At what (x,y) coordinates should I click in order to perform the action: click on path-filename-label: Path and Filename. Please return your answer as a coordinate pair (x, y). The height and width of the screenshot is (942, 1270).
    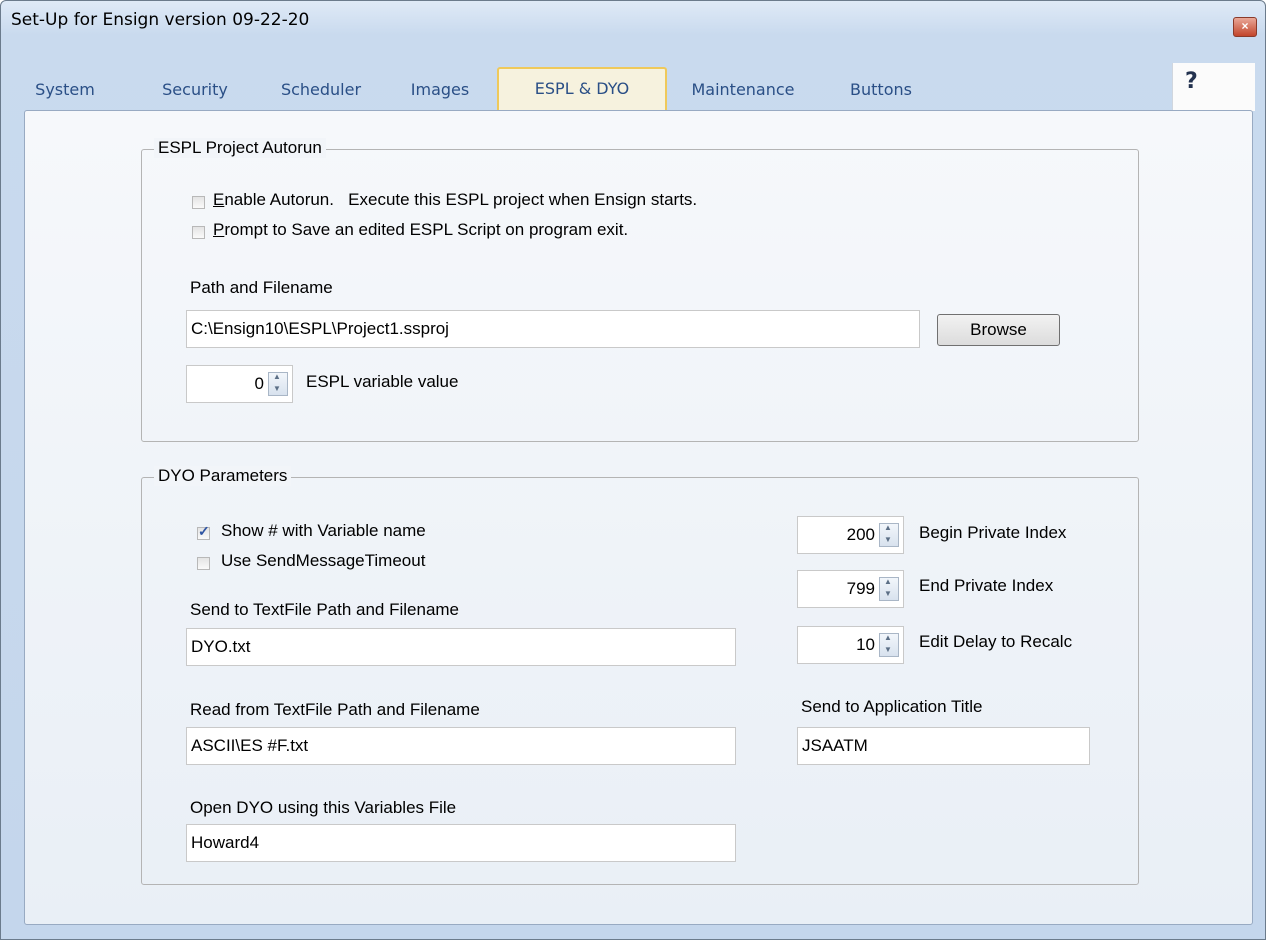
    Looking at the image, I should click on (261, 287).